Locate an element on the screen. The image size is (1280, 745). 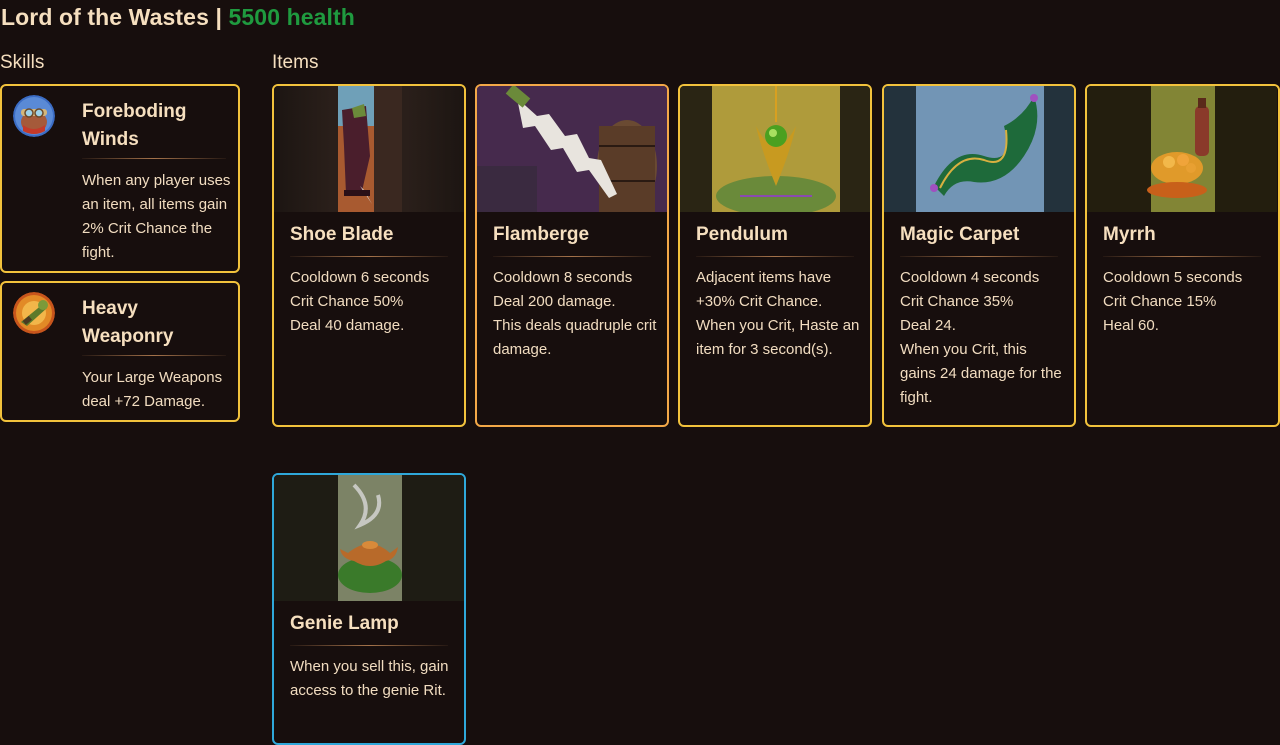
items-section-title: Items is located at coordinates (295, 62).